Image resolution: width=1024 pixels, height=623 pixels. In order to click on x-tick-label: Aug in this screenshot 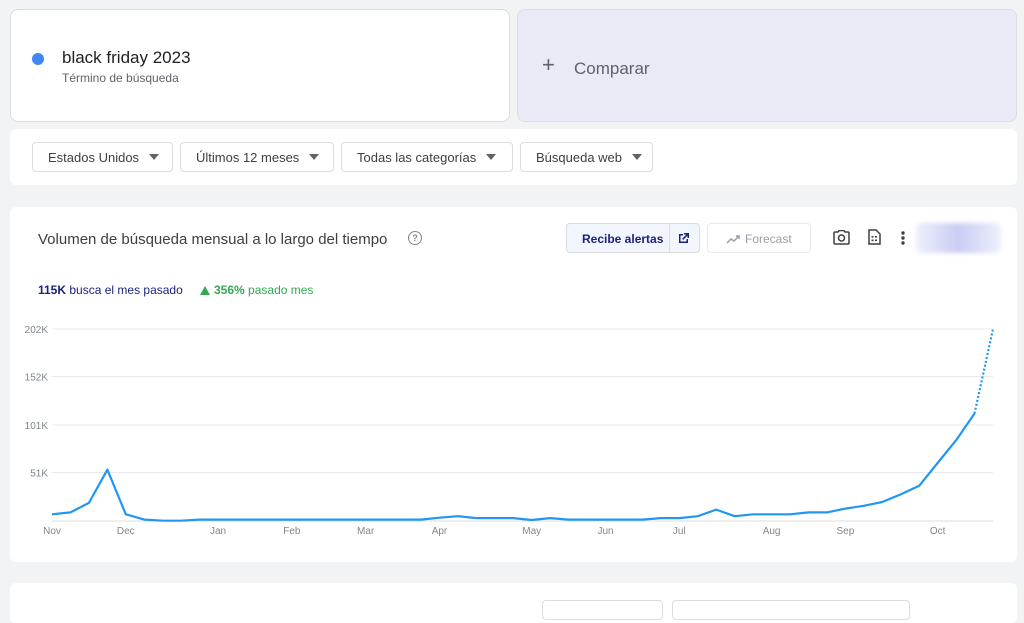, I will do `click(772, 531)`.